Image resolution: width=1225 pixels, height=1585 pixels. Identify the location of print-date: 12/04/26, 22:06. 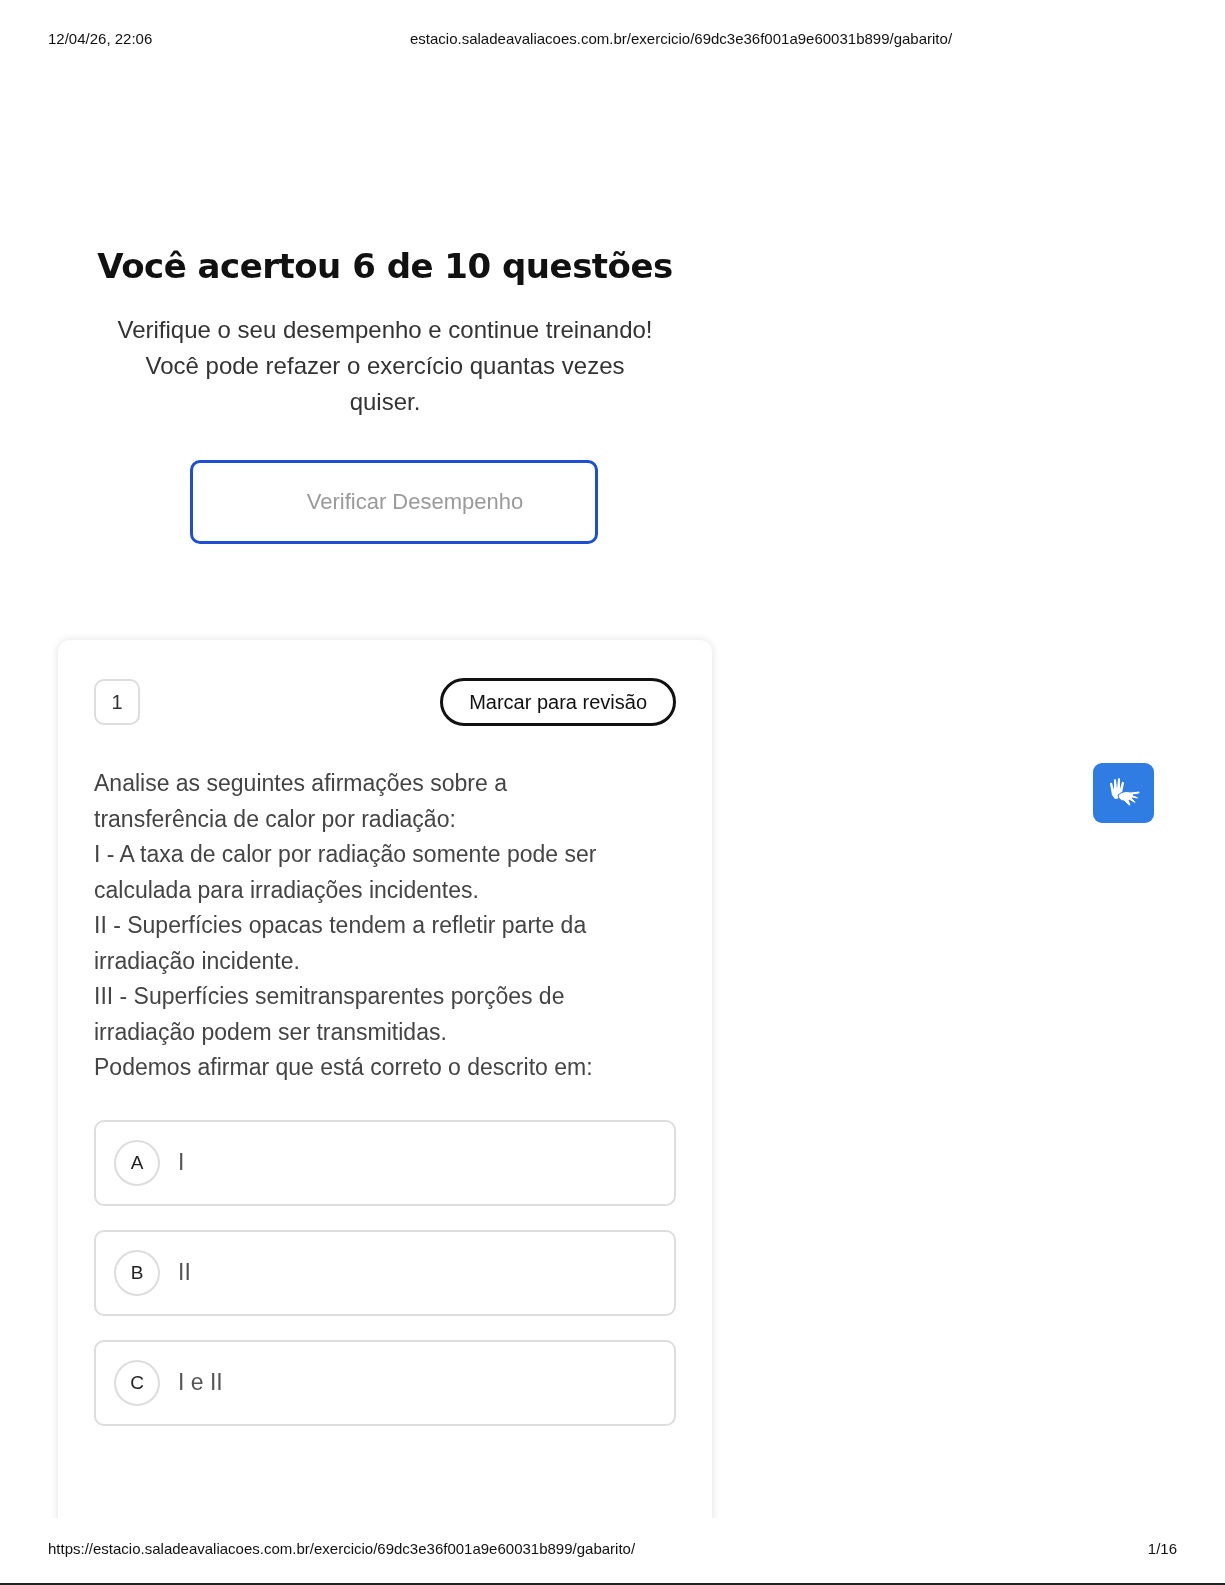
(101, 38).